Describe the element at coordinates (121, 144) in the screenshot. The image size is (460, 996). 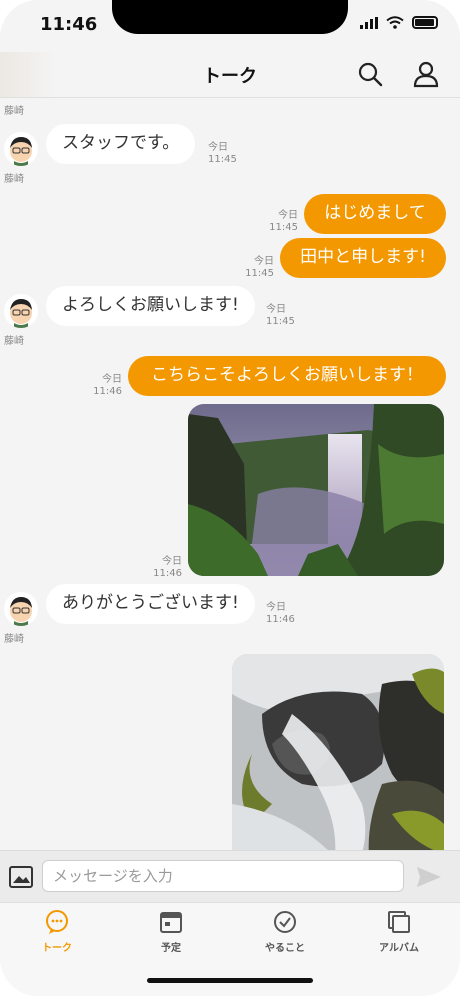
I see `message-bubble-incoming: スタッフです。` at that location.